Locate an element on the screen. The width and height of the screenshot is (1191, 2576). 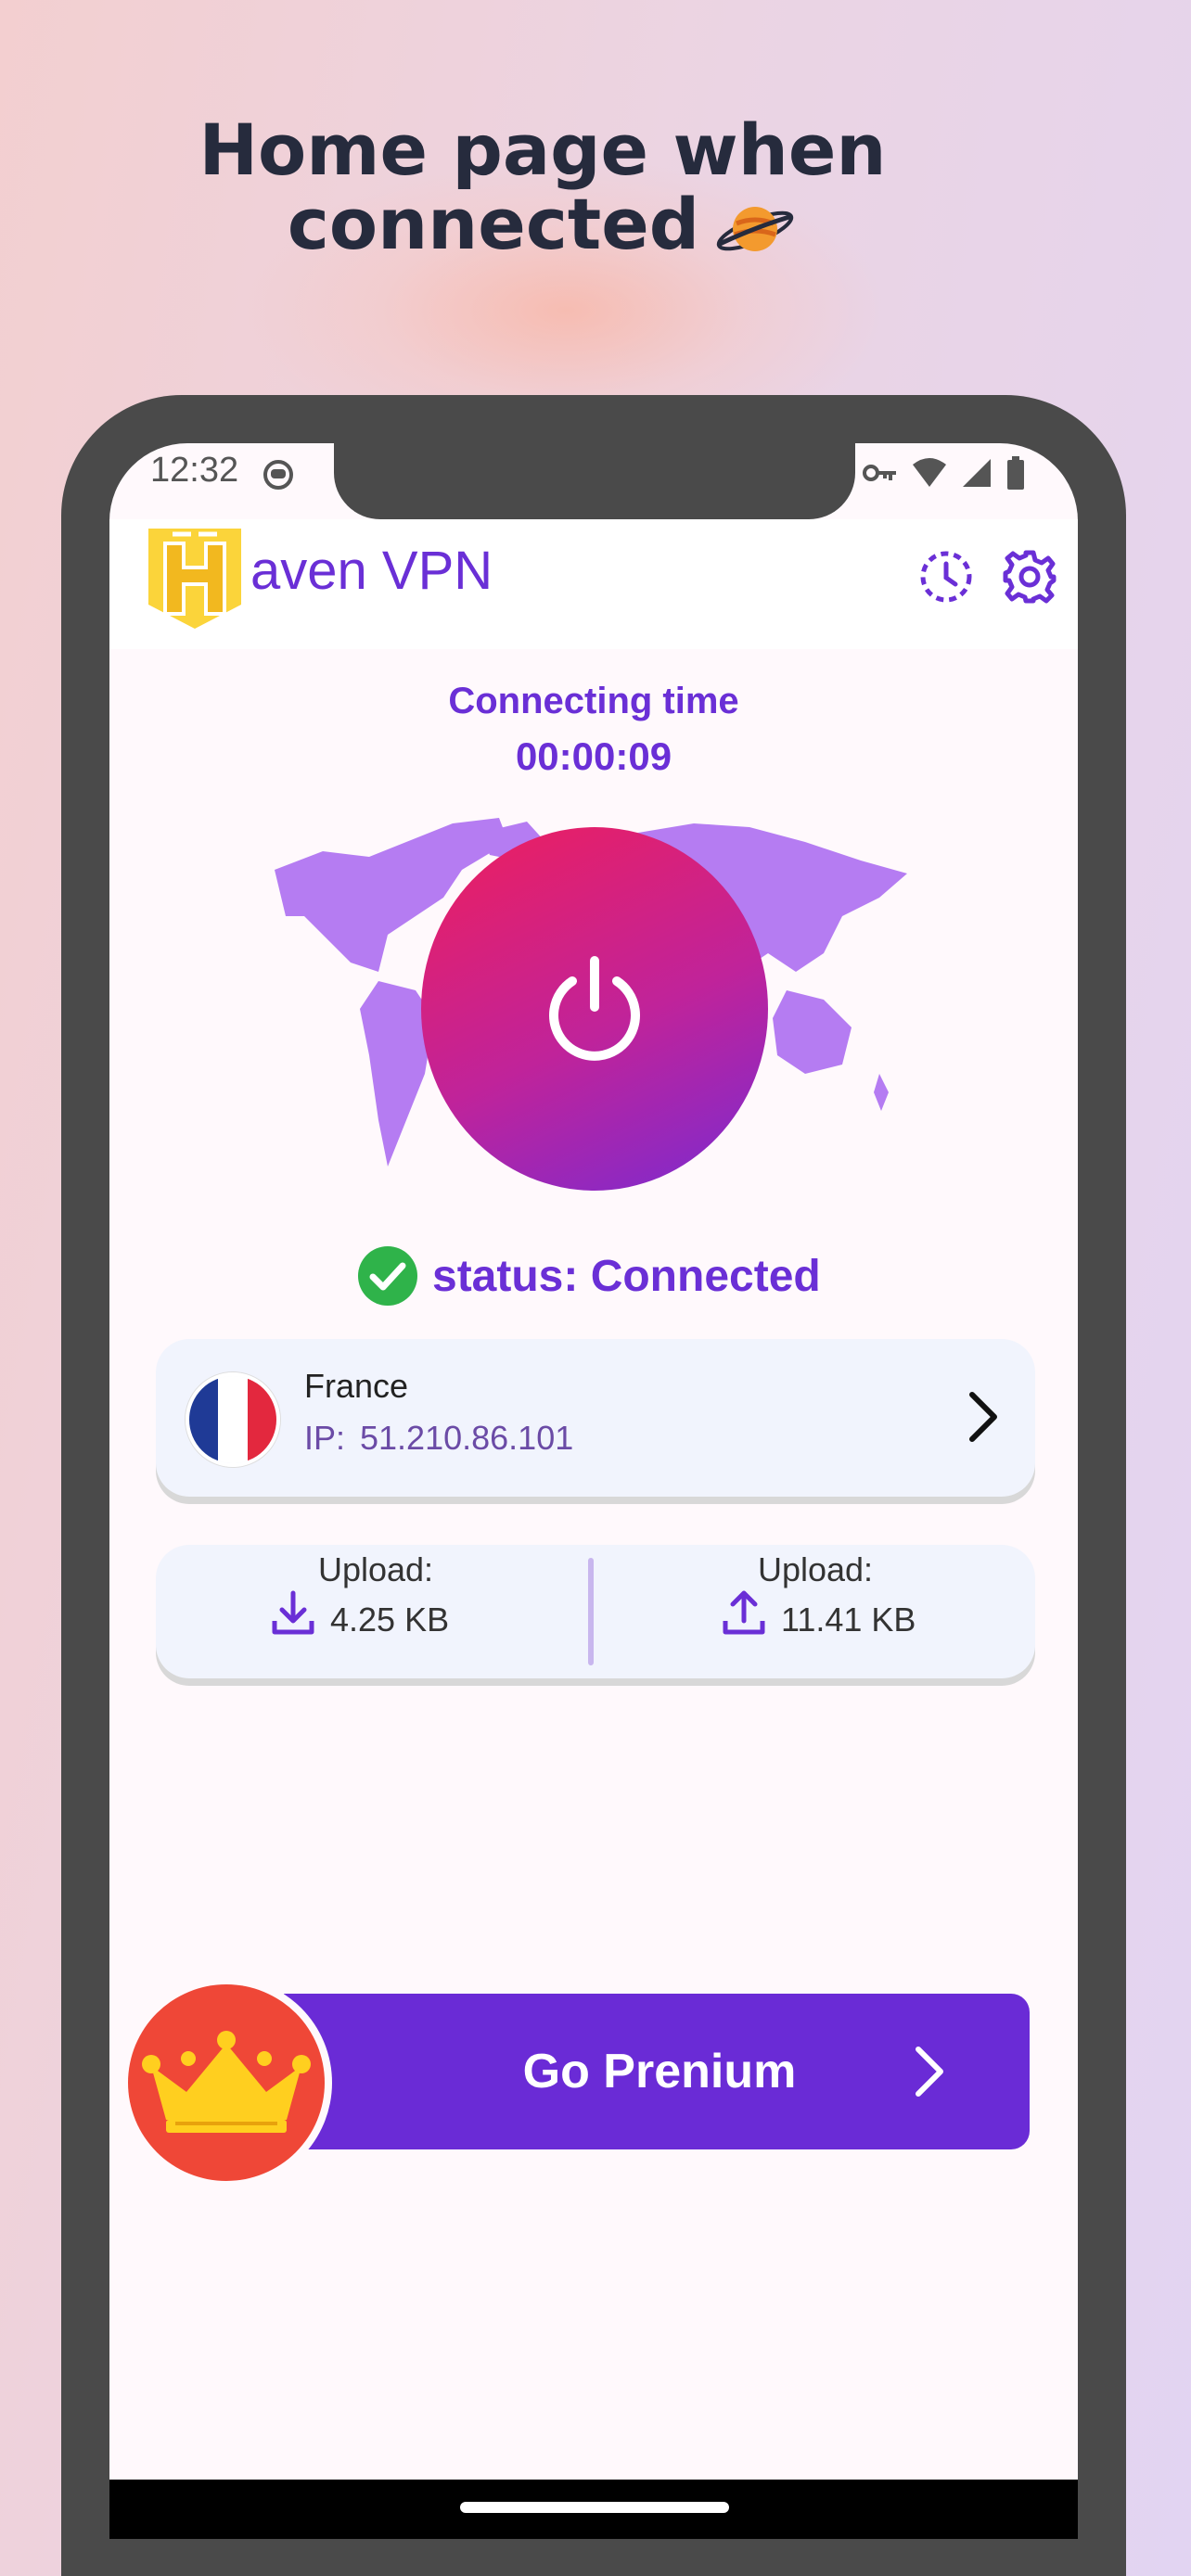
upload-stat: Upload: 11.41 KB is located at coordinates (816, 1612).